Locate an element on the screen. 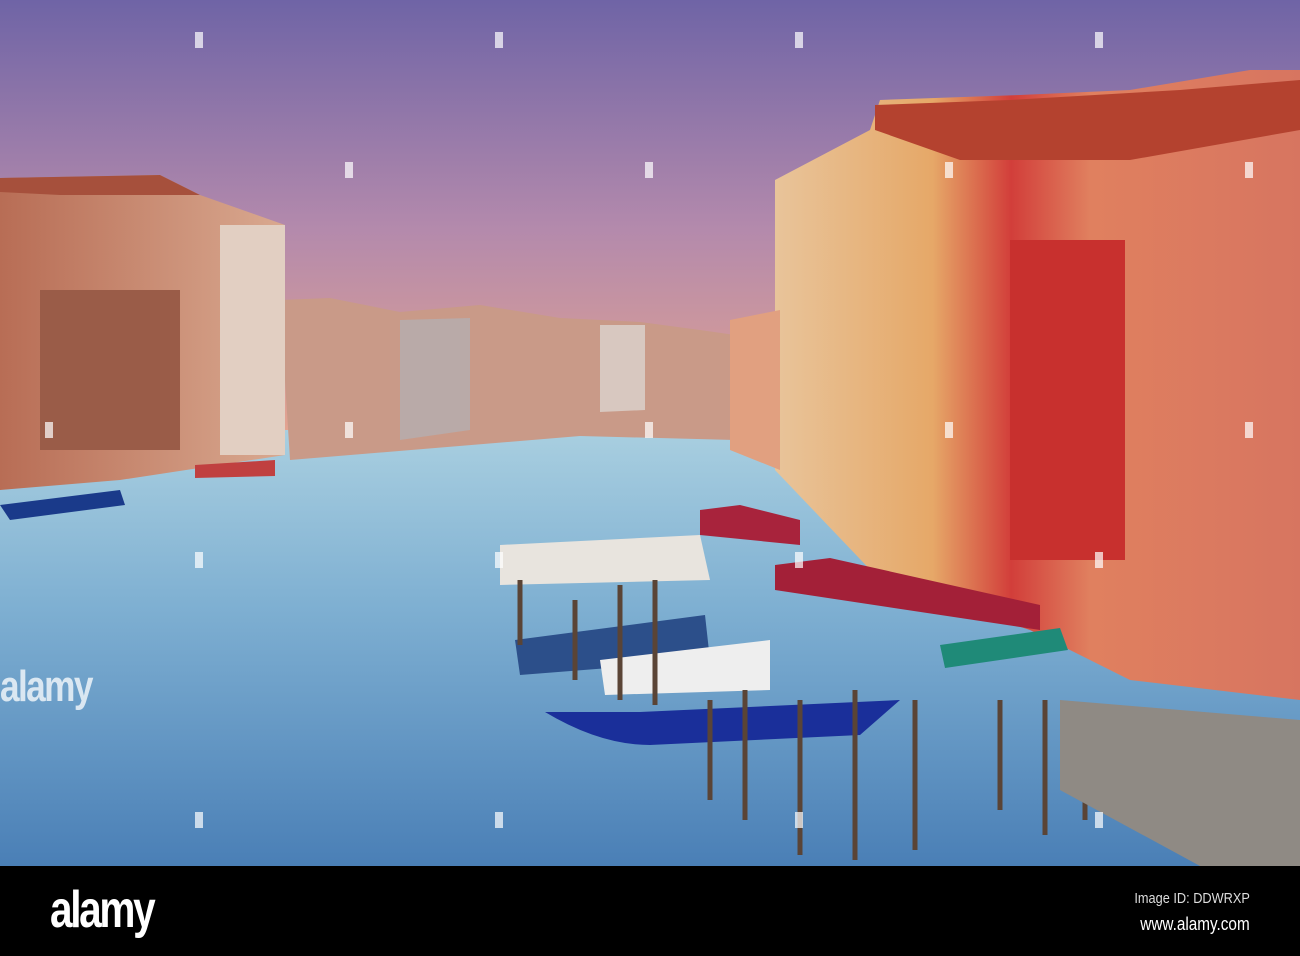  alamy-logo: alamy is located at coordinates (103, 910).